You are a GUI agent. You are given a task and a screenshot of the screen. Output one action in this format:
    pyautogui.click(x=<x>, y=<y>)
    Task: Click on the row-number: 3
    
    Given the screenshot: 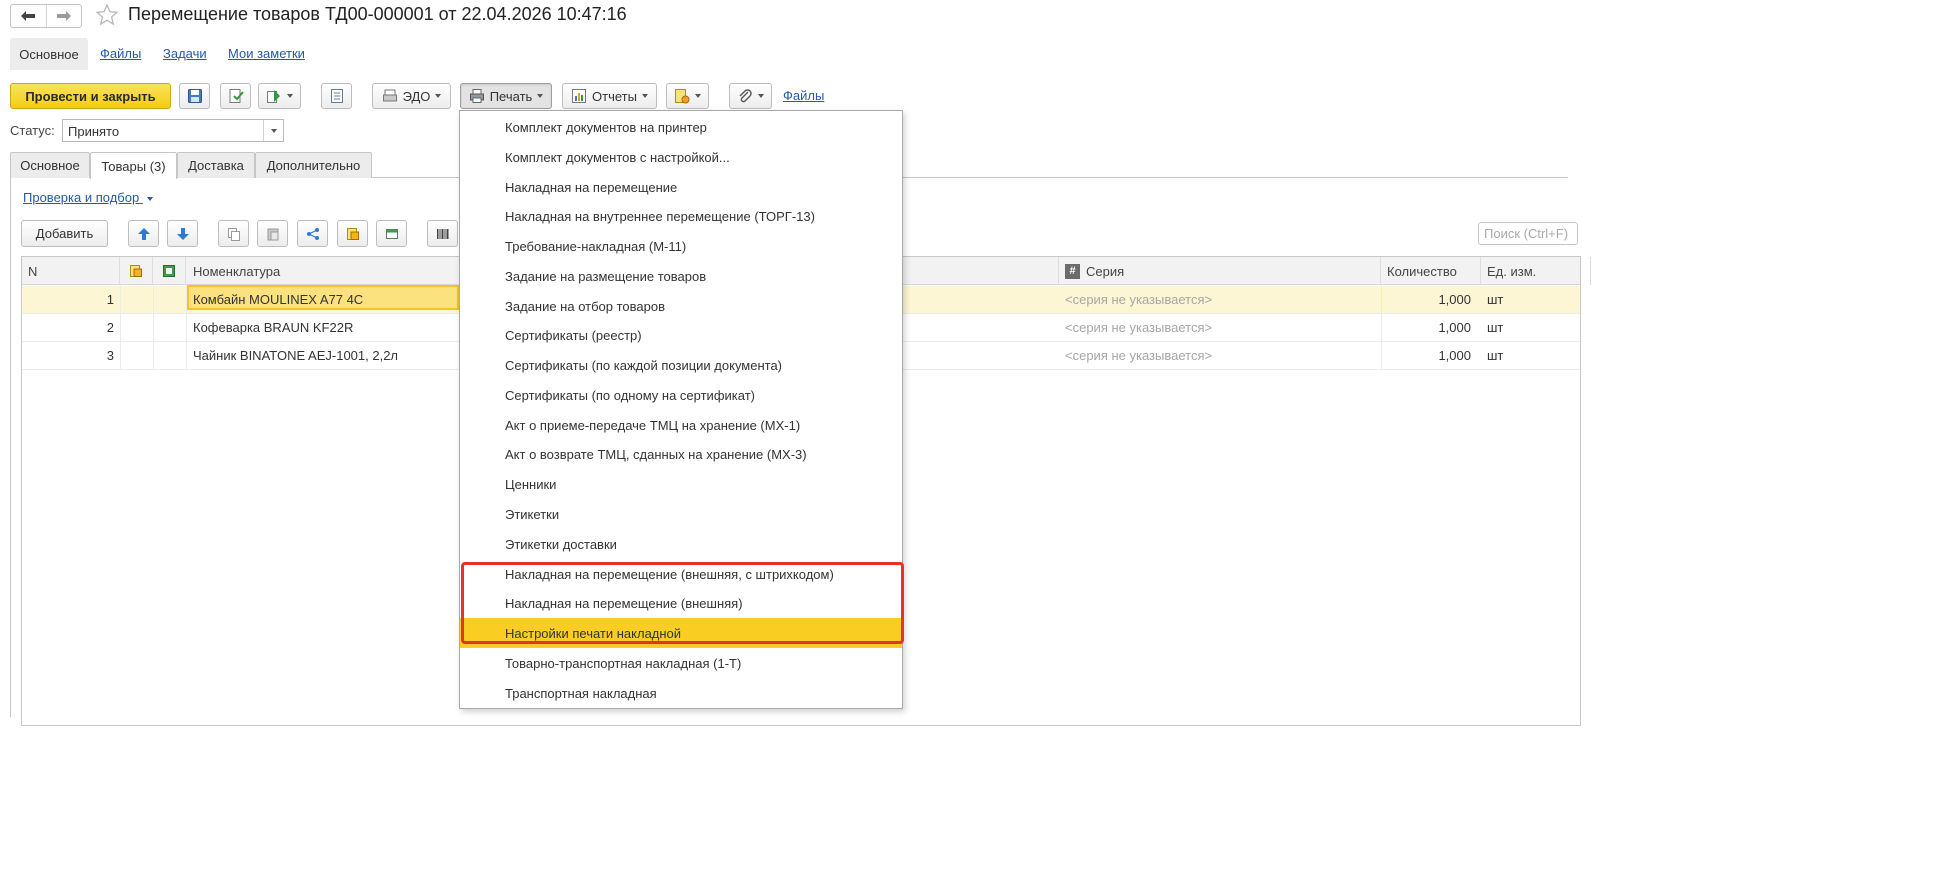 What is the action you would take?
    pyautogui.click(x=110, y=355)
    